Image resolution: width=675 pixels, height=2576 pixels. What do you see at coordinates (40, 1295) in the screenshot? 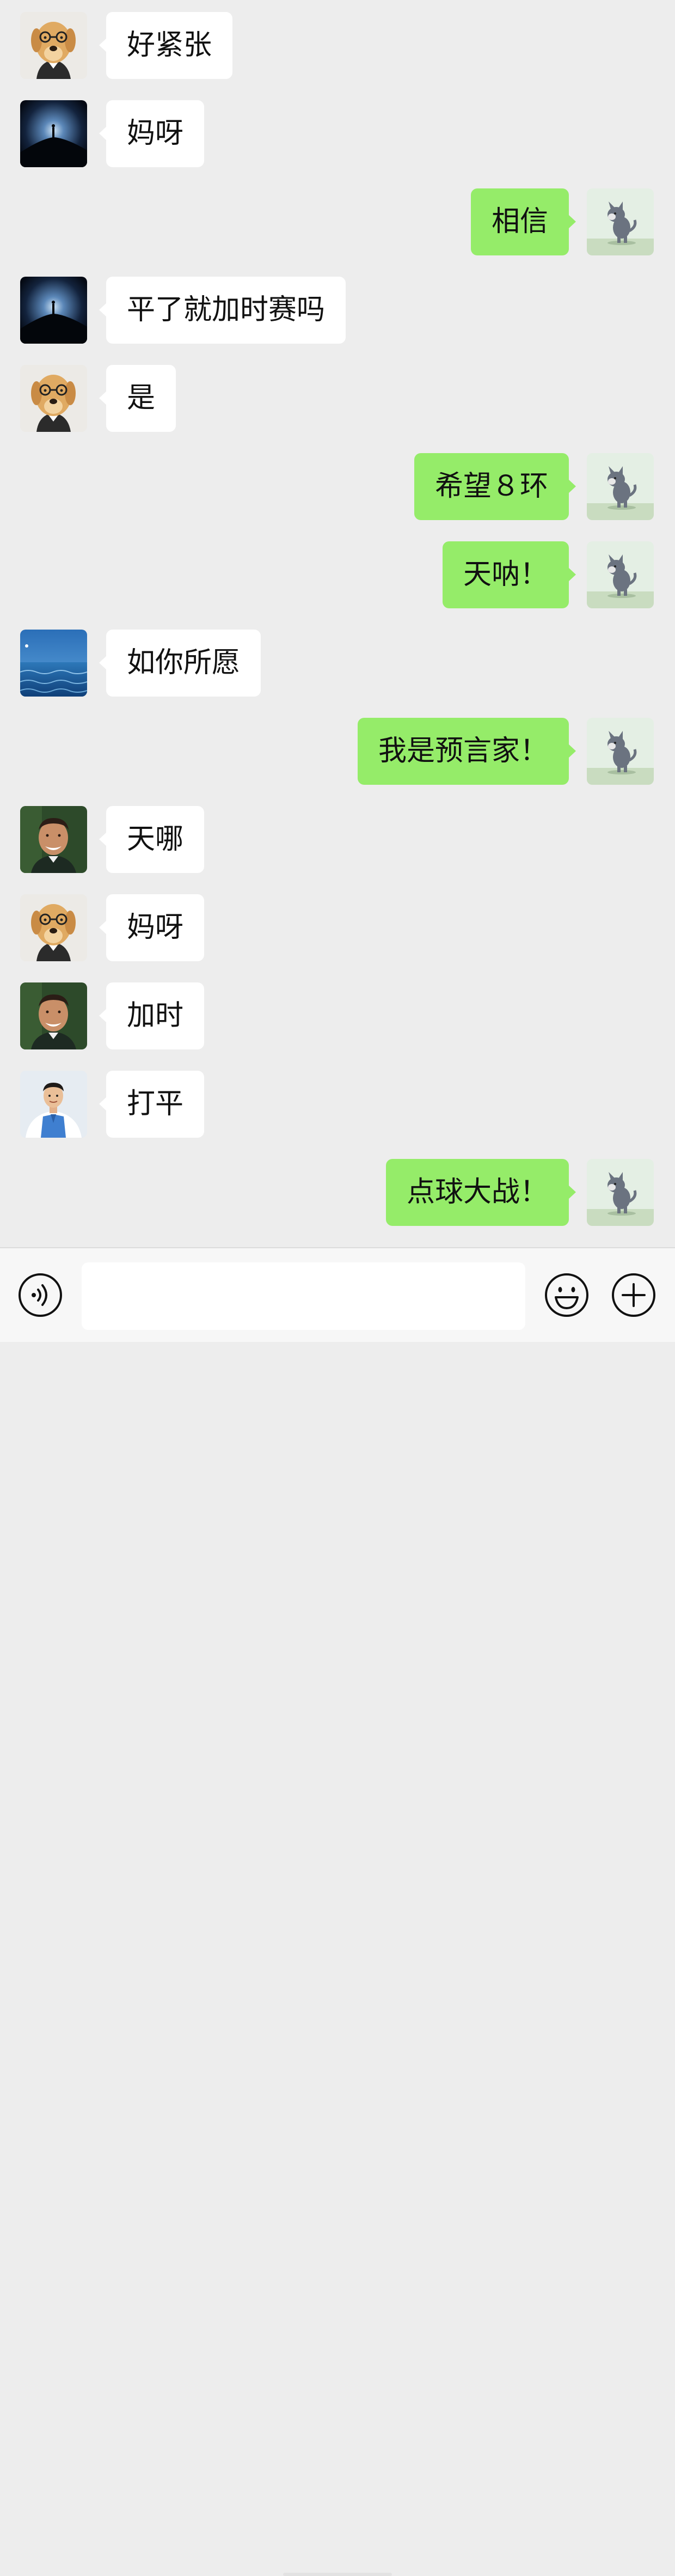
I see `voice-icon` at bounding box center [40, 1295].